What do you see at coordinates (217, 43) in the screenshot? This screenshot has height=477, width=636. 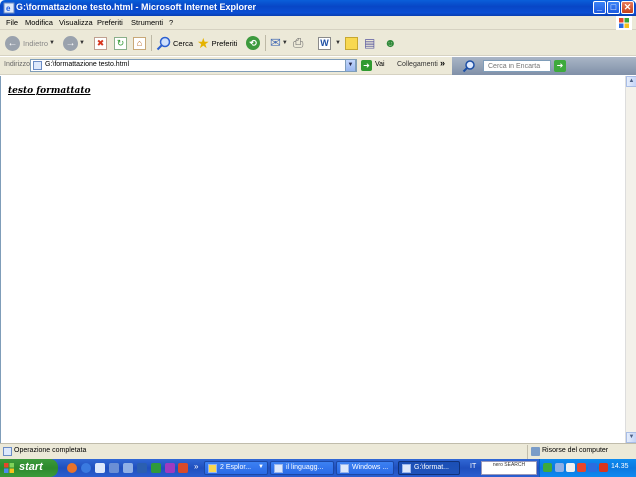 I see `favorites-button: ★ Preferiti` at bounding box center [217, 43].